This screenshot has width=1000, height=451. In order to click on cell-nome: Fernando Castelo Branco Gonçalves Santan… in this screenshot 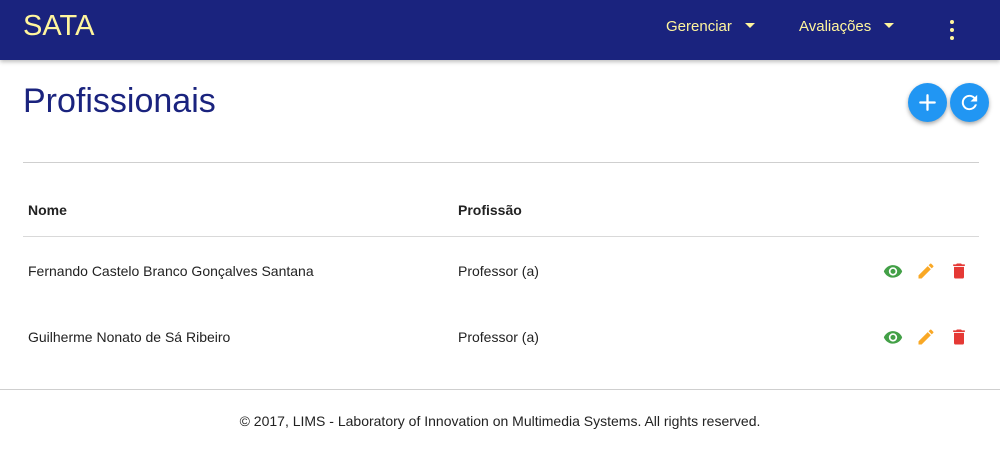, I will do `click(171, 271)`.